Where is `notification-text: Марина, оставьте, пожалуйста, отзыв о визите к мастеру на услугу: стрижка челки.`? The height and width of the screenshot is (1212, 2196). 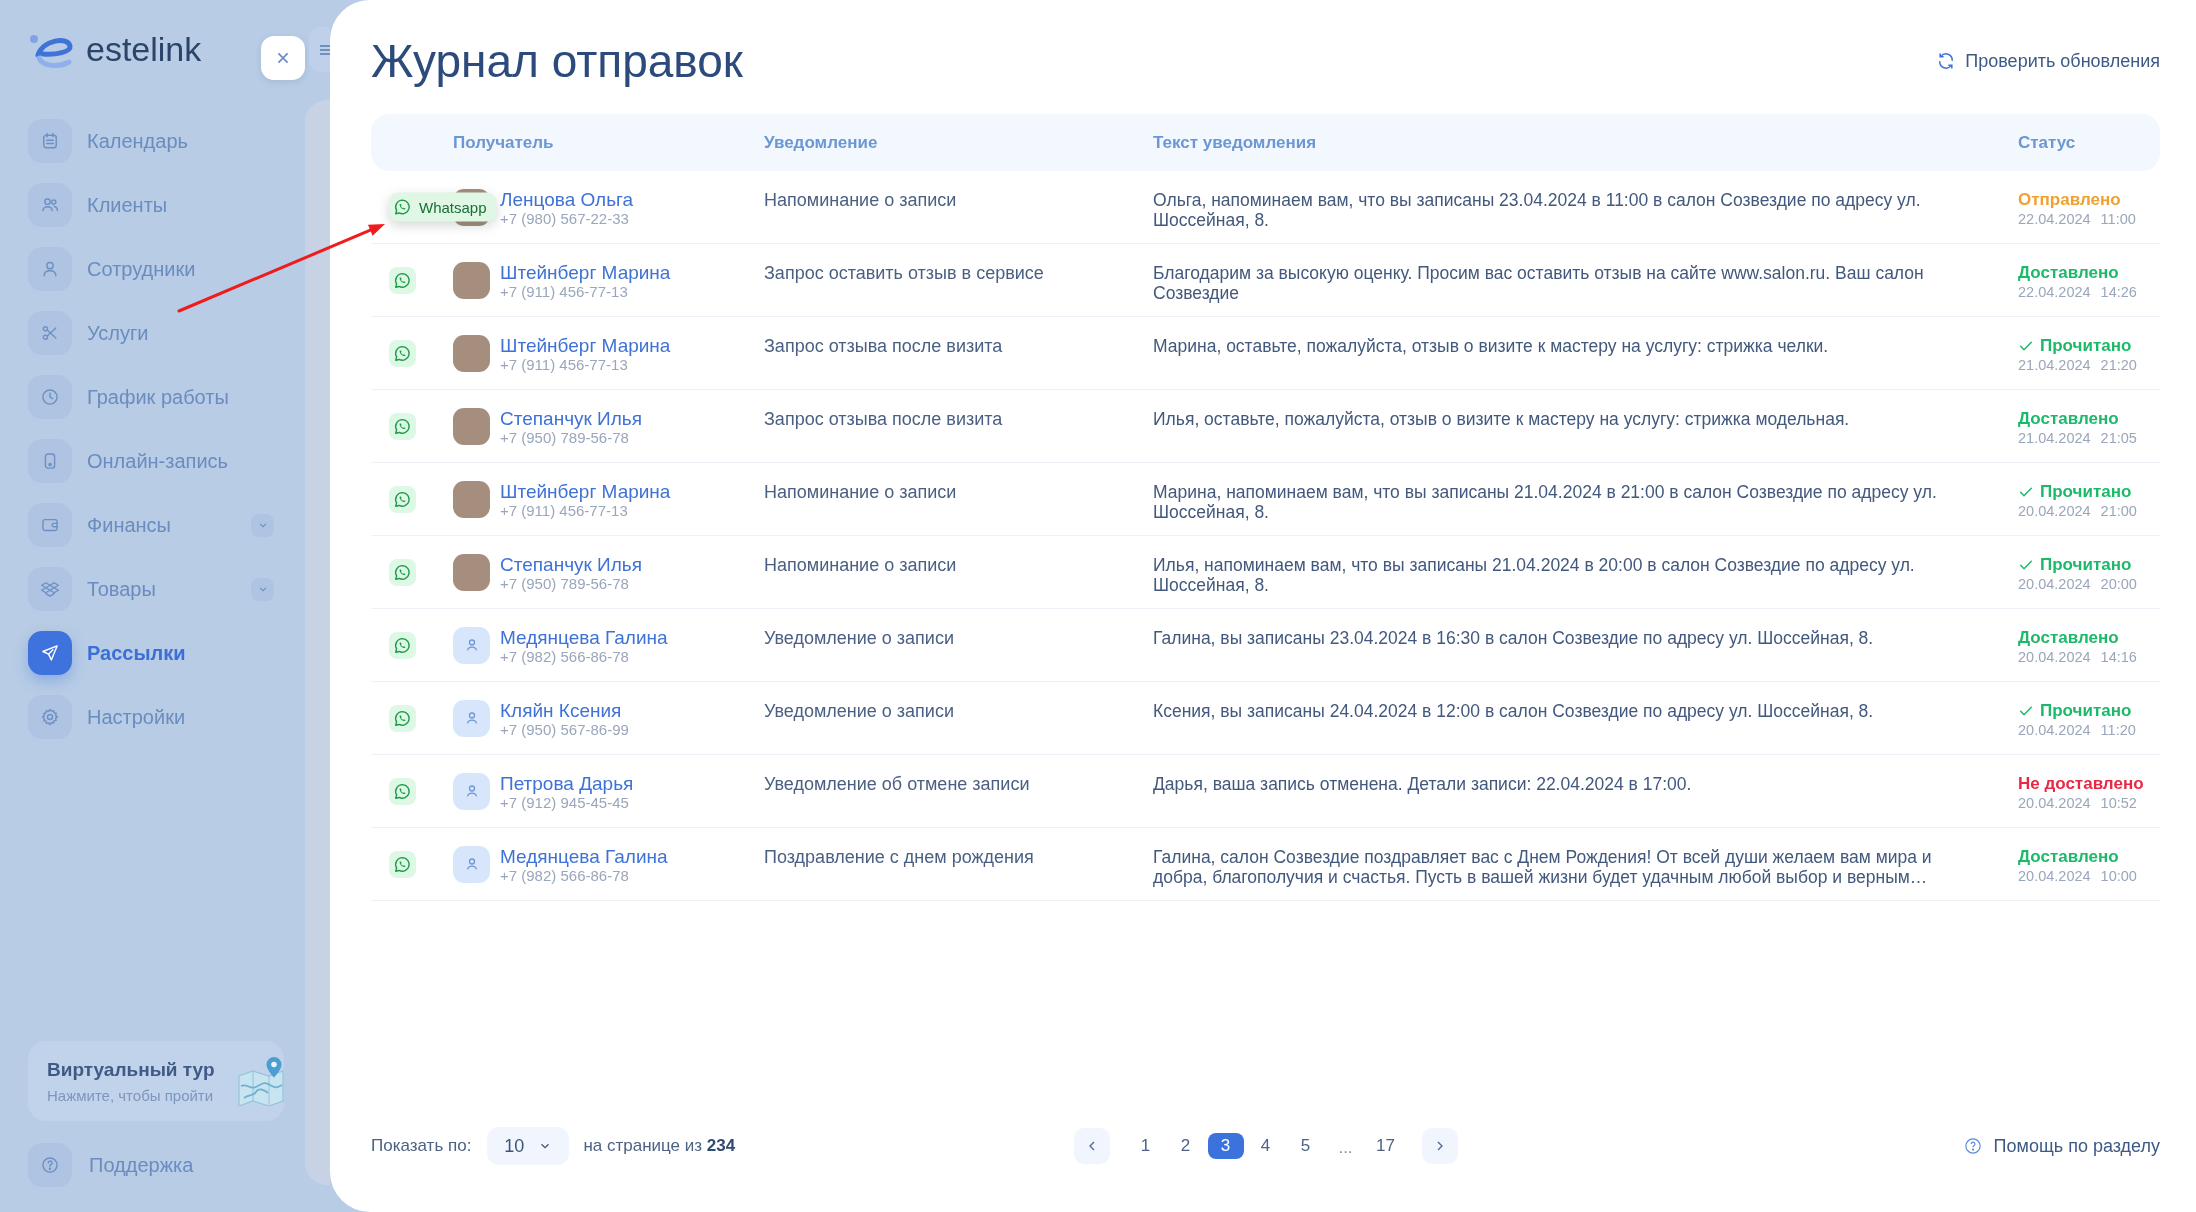
notification-text: Марина, оставьте, пожалуйста, отзыв о визите к мастеру на услугу: стрижка челки. is located at coordinates (1491, 345).